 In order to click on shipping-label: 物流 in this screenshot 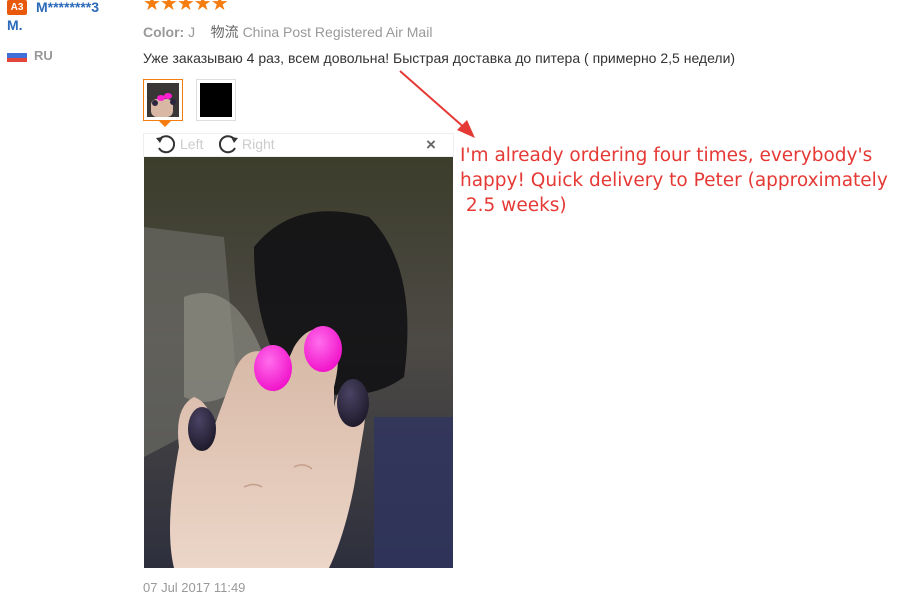, I will do `click(224, 32)`.